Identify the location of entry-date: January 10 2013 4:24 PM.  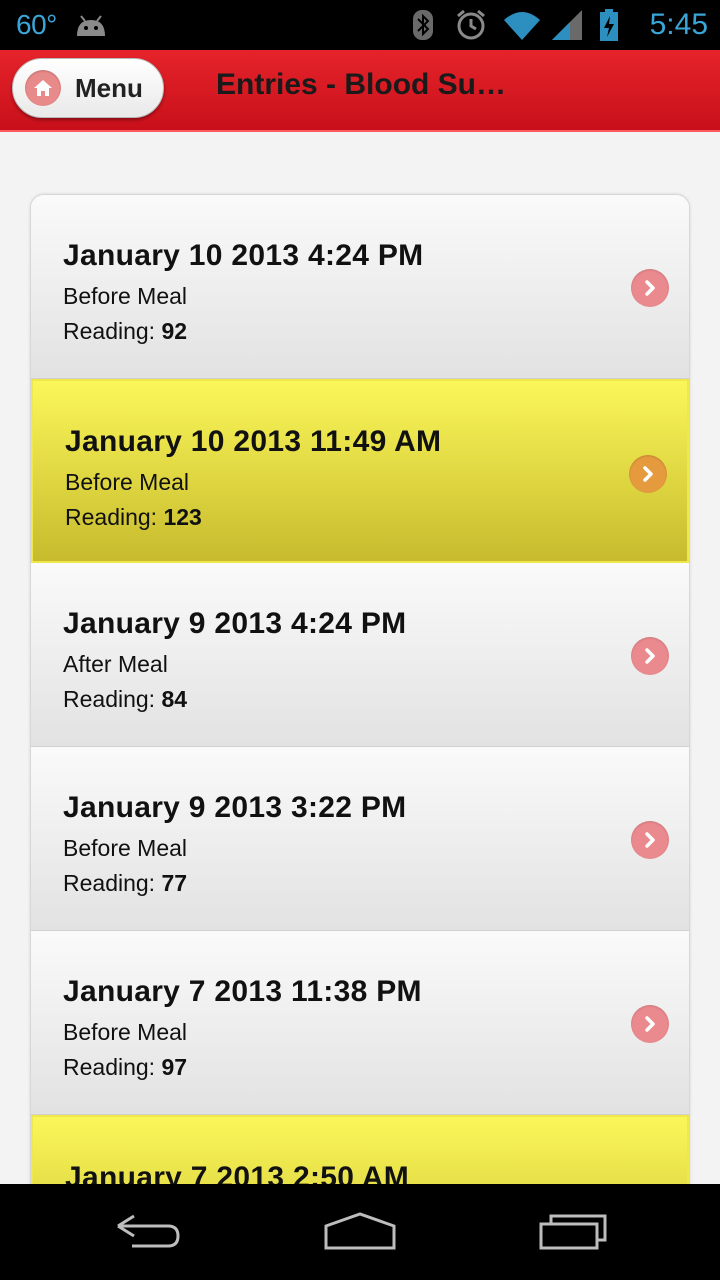
(243, 255).